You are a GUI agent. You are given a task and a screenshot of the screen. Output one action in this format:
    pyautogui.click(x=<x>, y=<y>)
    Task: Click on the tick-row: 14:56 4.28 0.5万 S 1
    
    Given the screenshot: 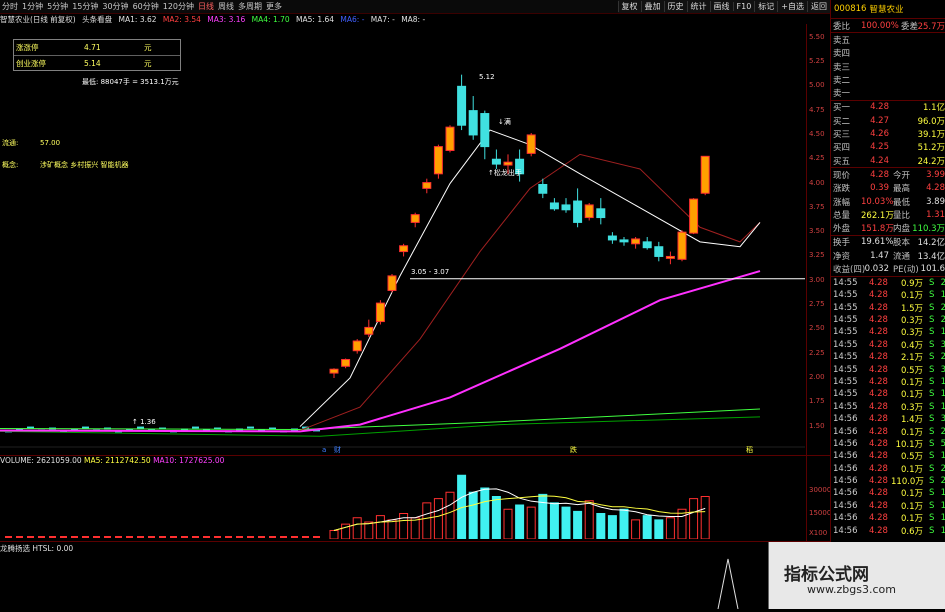 What is the action you would take?
    pyautogui.click(x=888, y=456)
    